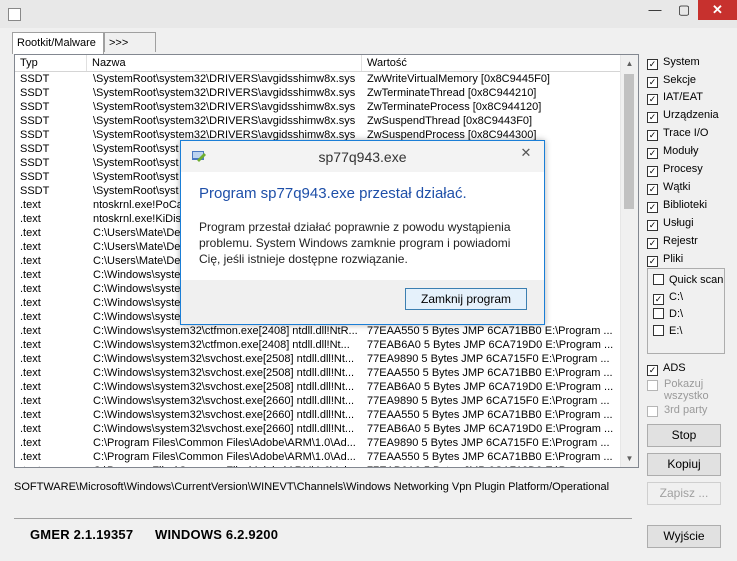  What do you see at coordinates (684, 536) in the screenshot?
I see `exit-button: Wyjście` at bounding box center [684, 536].